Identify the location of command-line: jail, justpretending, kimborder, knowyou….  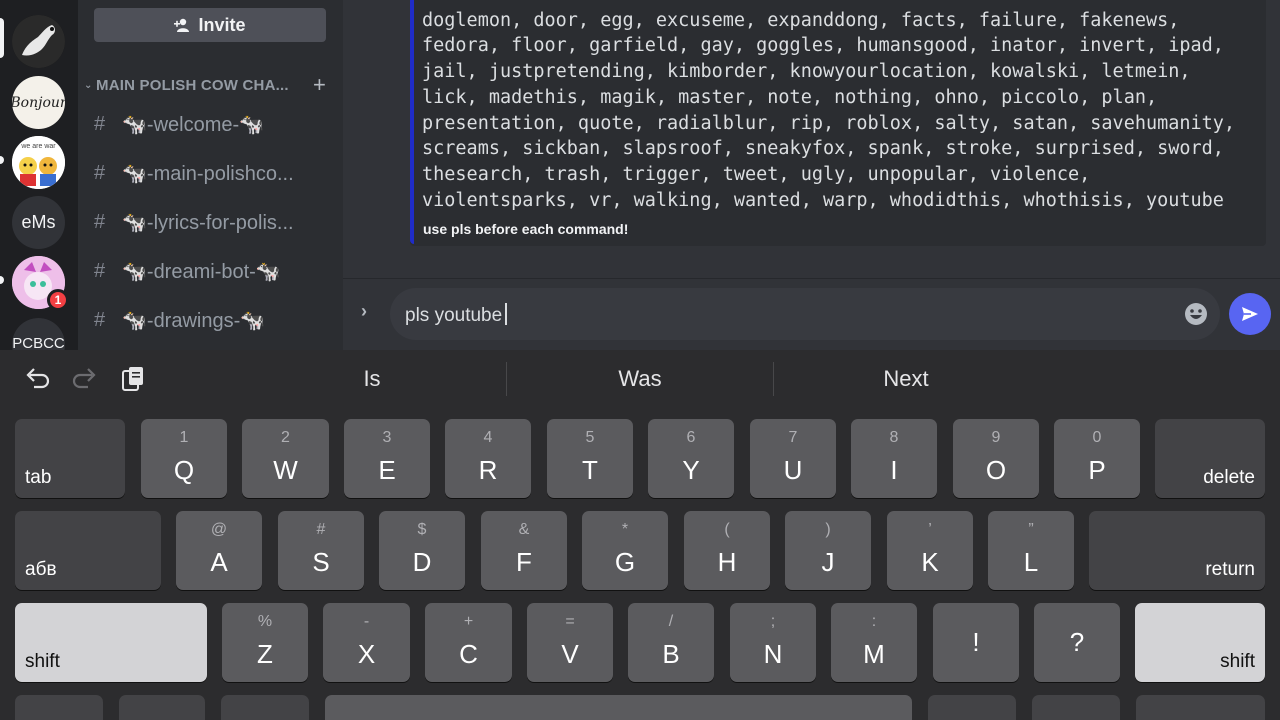
(806, 72).